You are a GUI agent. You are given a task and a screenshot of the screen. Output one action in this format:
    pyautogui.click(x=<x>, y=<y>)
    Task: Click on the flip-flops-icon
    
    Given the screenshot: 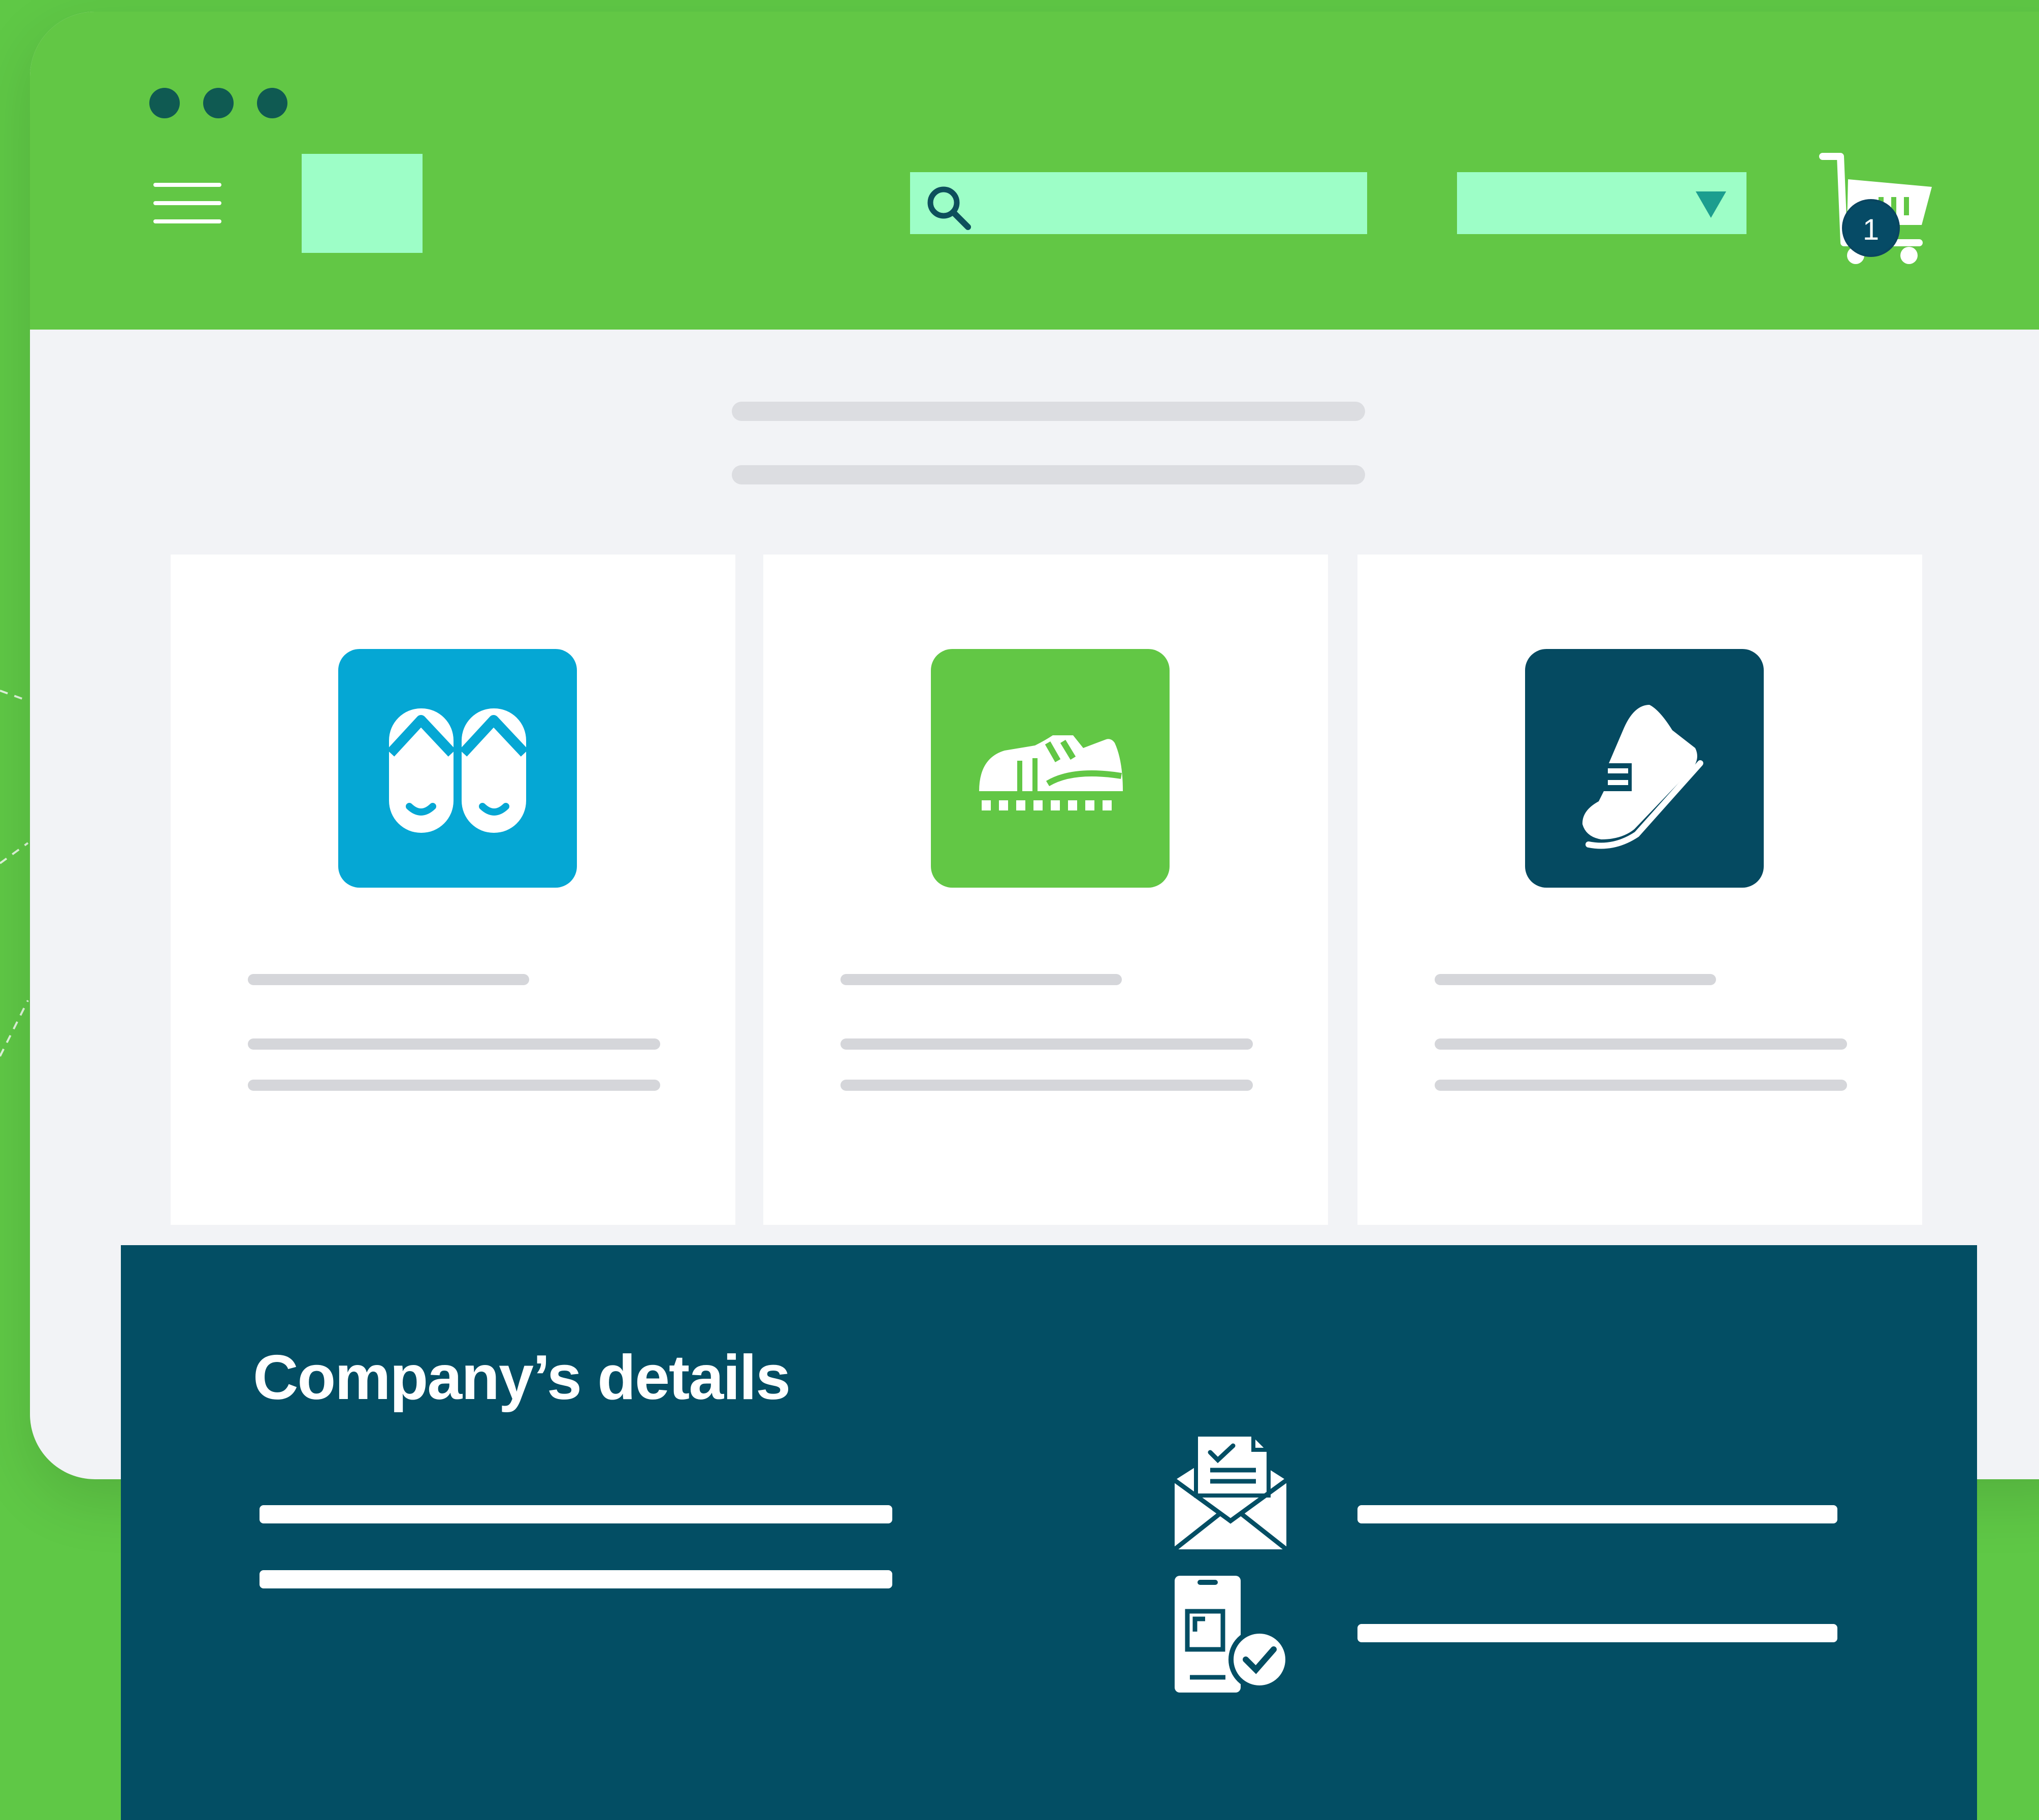 What is the action you would take?
    pyautogui.click(x=458, y=768)
    